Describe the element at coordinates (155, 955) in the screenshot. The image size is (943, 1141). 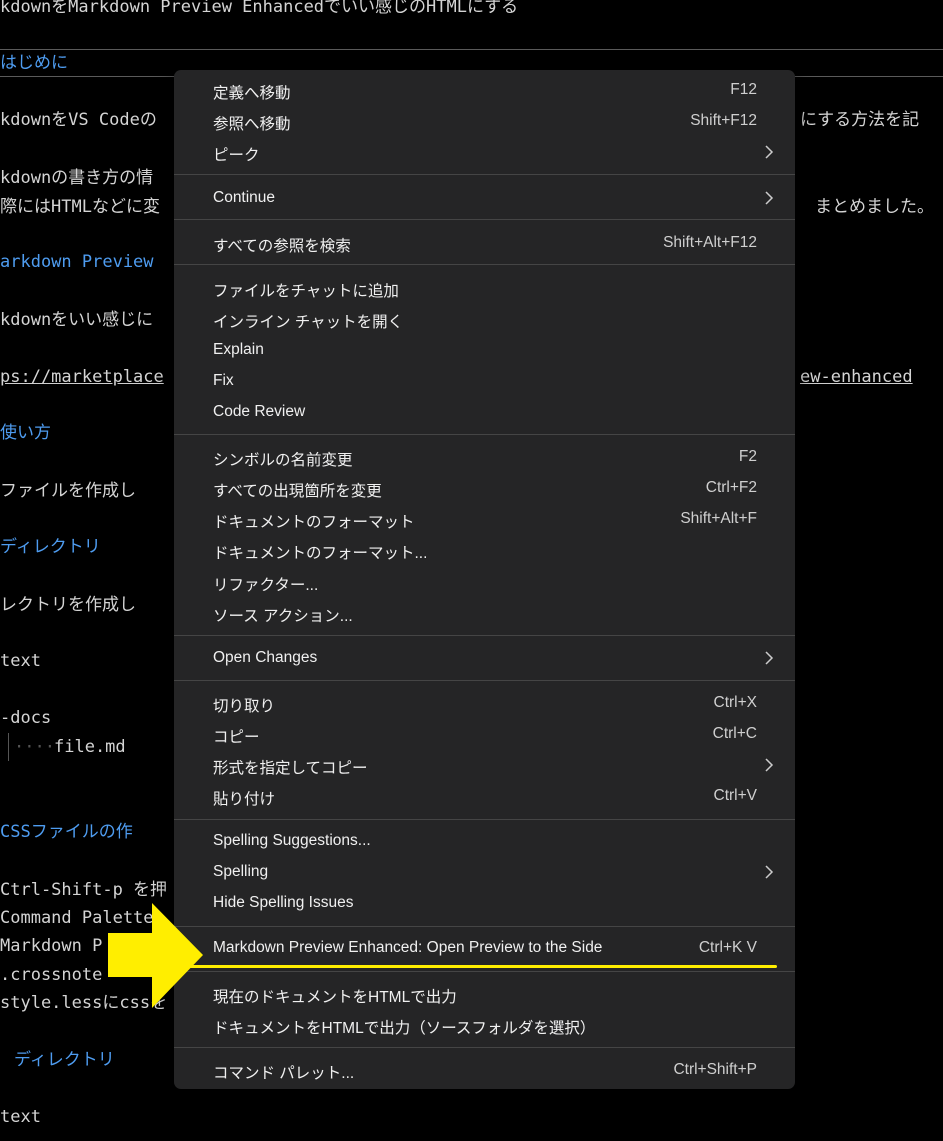
I see `arrow-right-icon` at that location.